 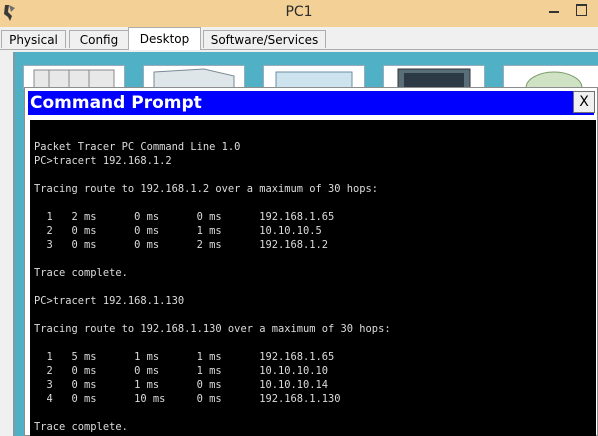 I want to click on window-title: PC1, so click(x=299, y=12).